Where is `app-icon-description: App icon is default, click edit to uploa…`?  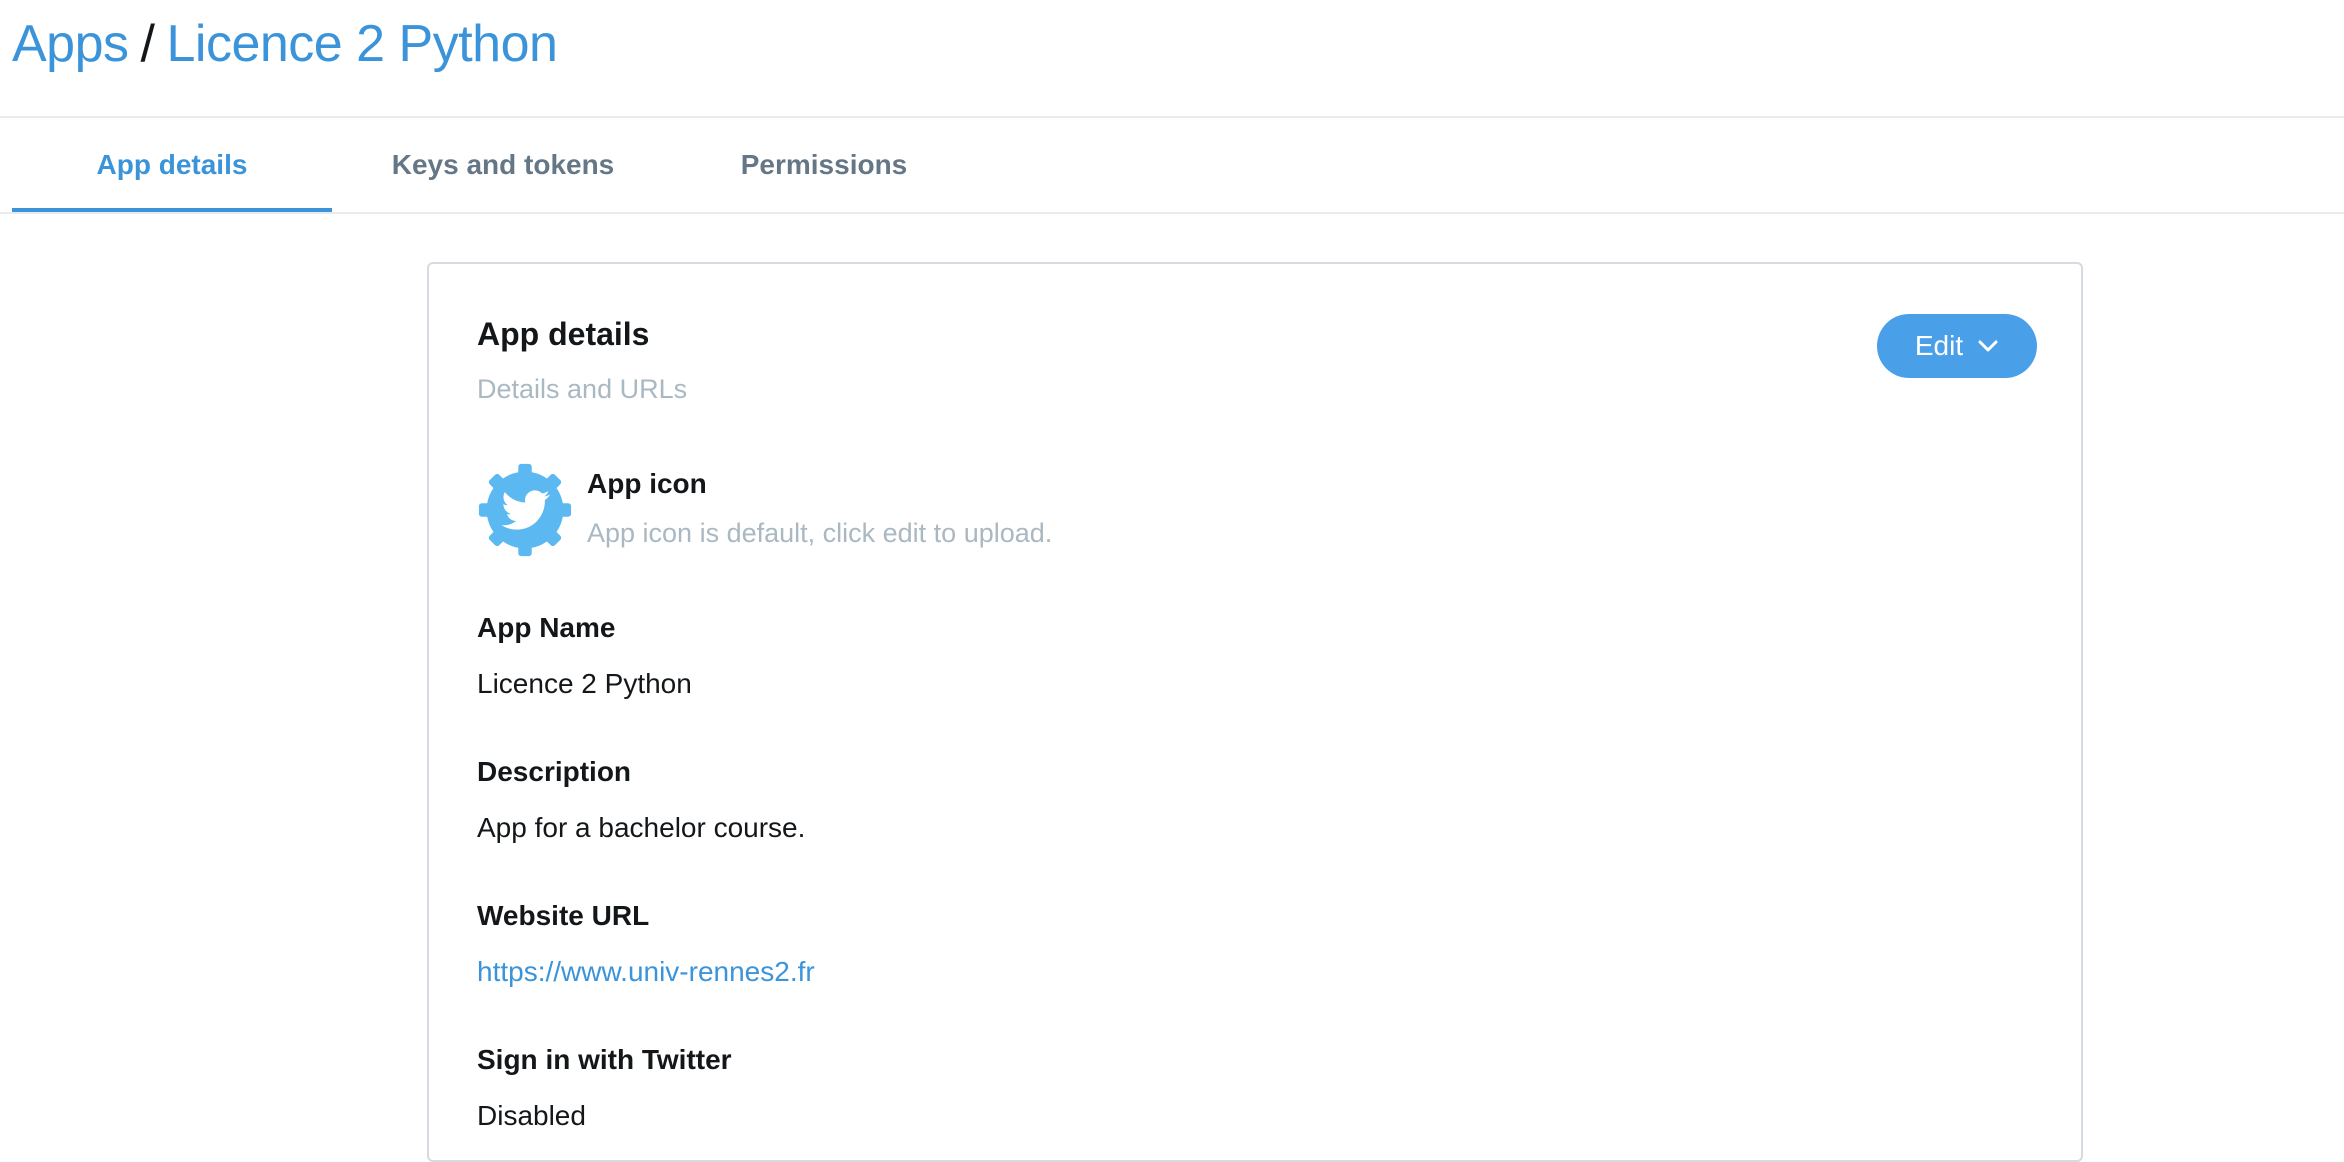
app-icon-description: App icon is default, click edit to uploa… is located at coordinates (820, 533).